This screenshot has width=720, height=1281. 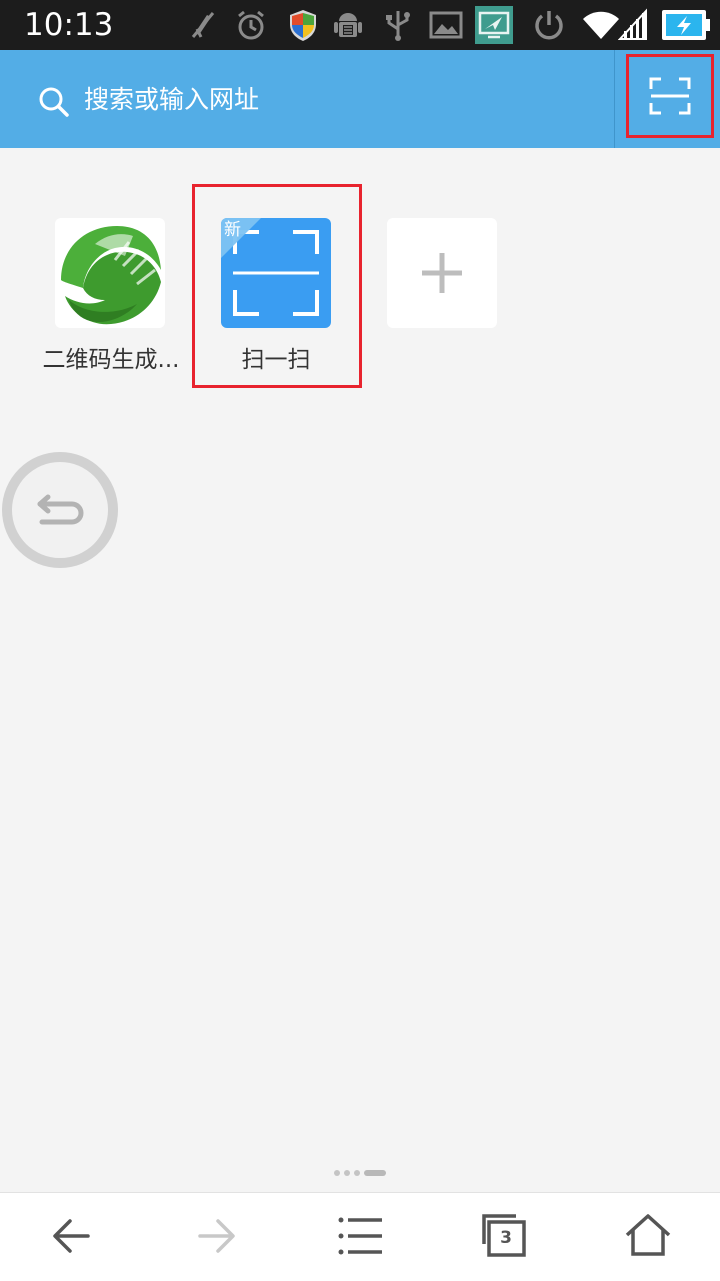 I want to click on new-badge-text: 新, so click(x=66, y=230).